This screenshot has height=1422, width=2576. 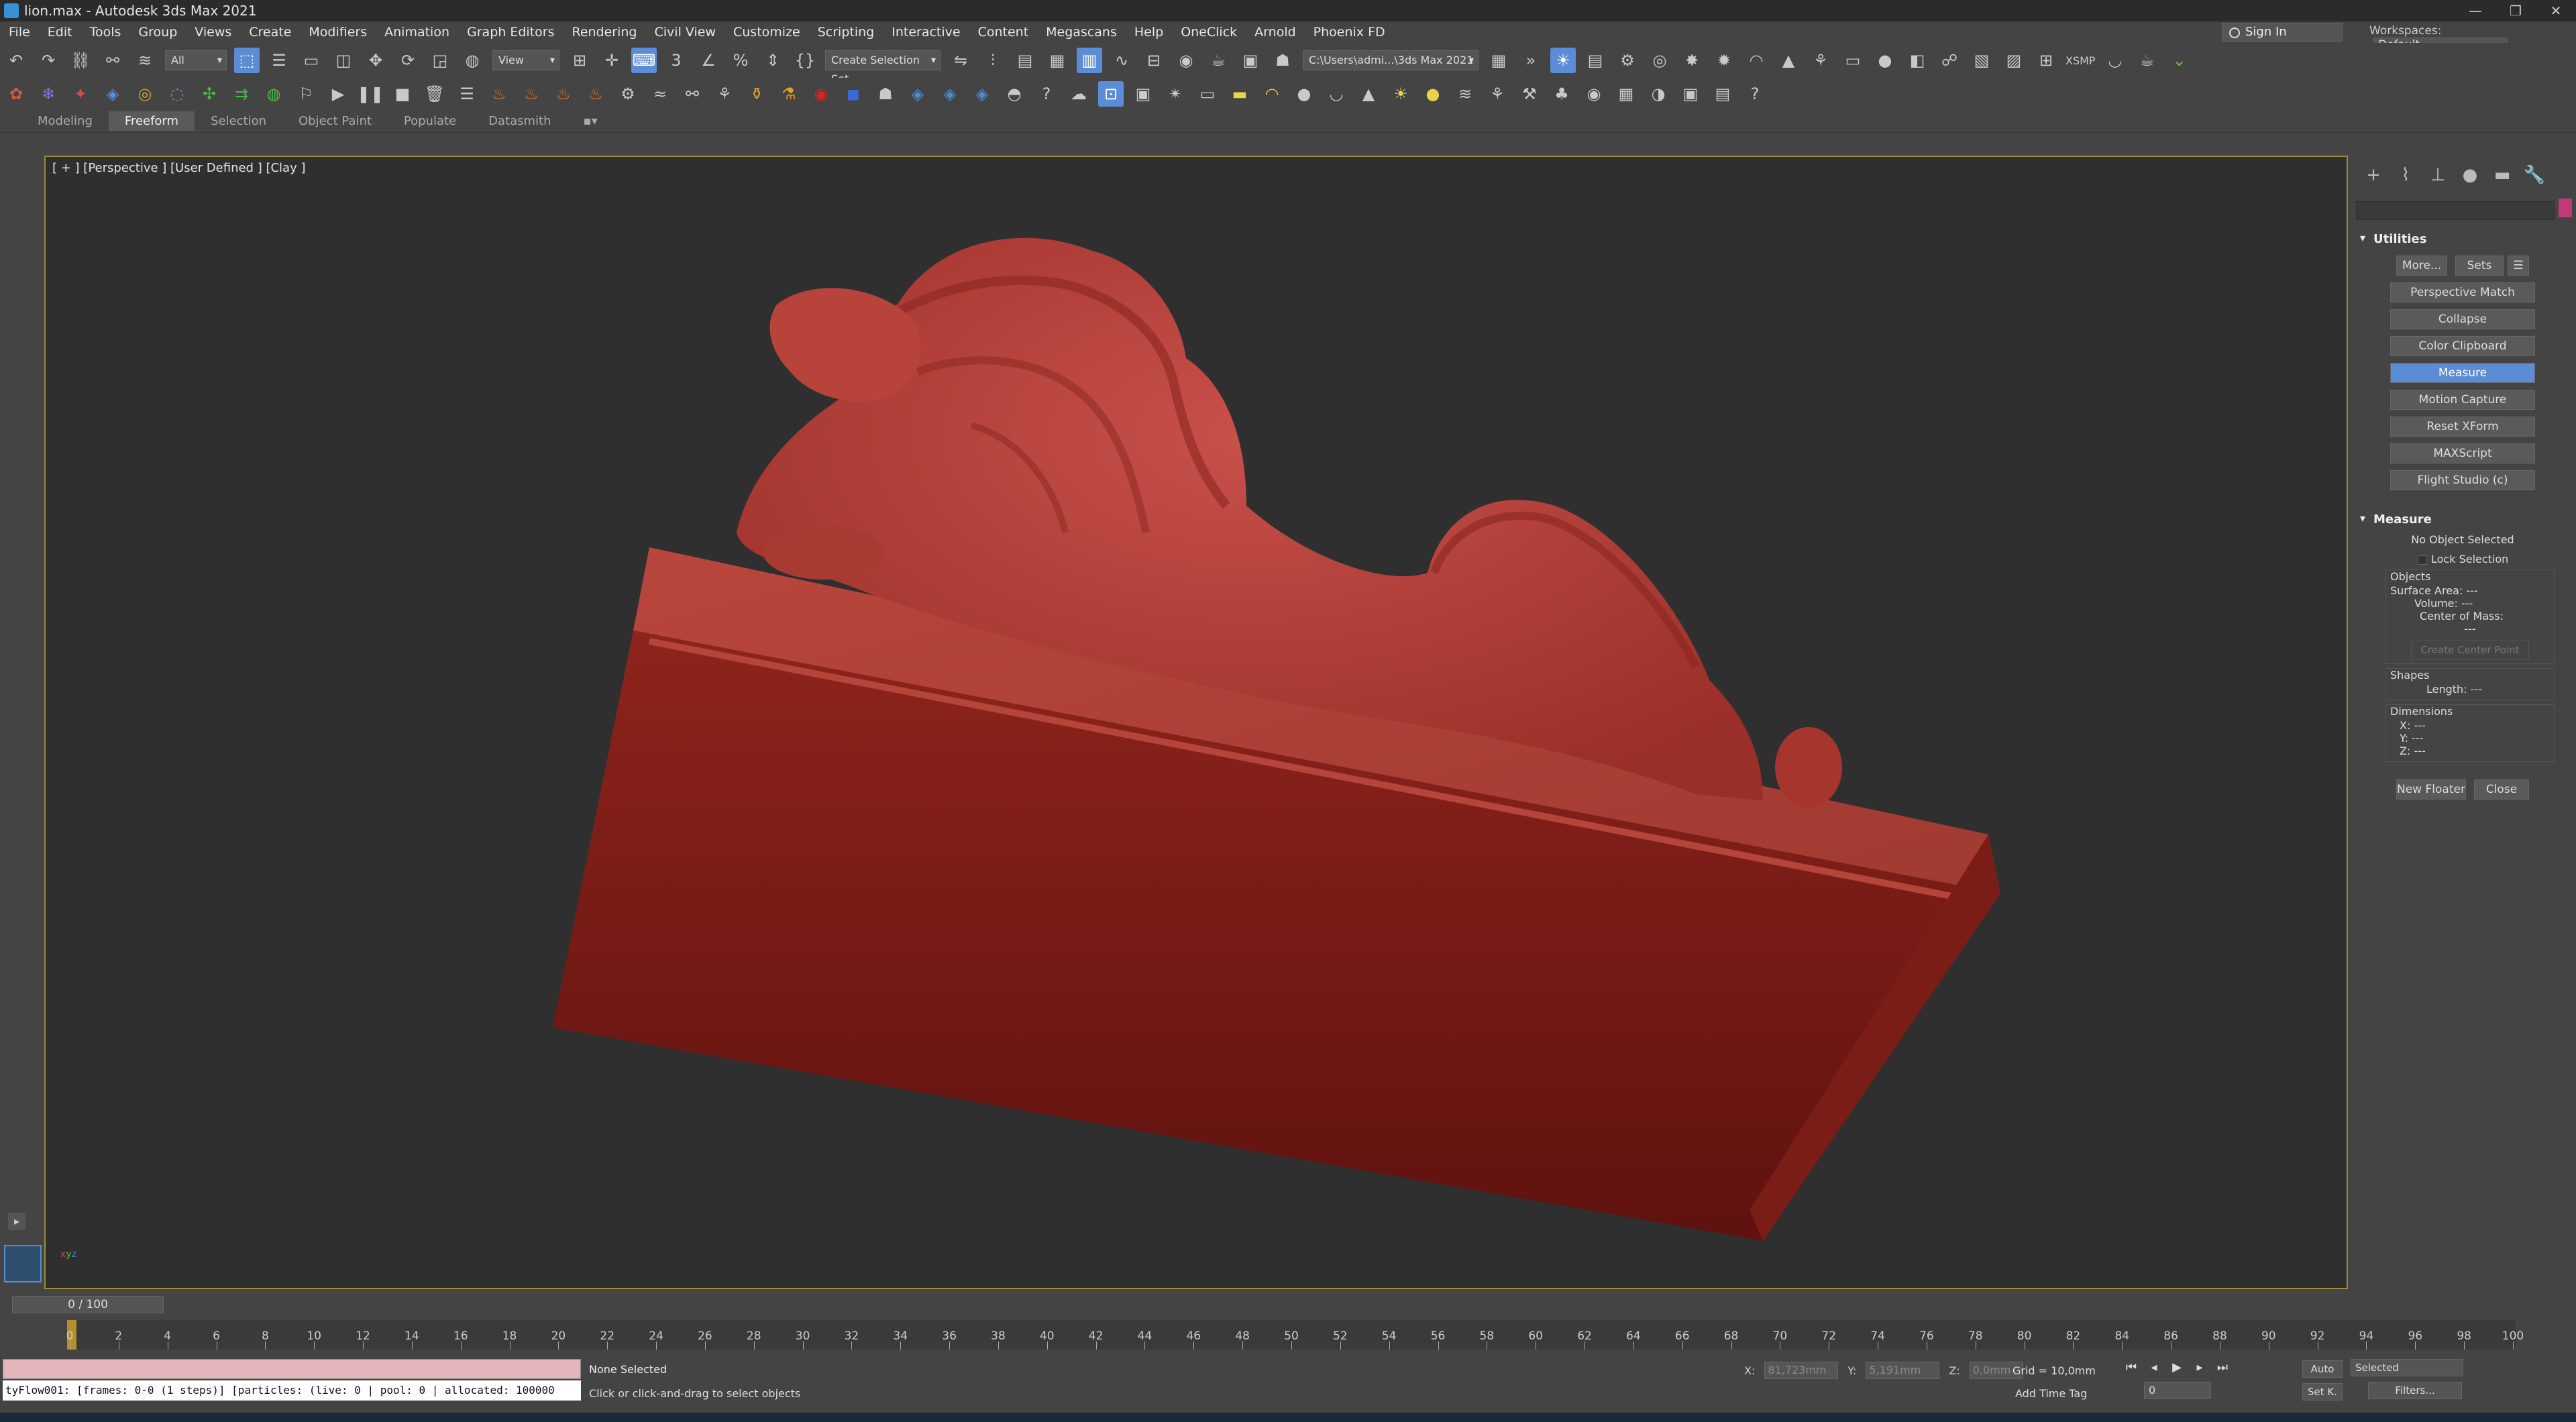 I want to click on manipulate-icon: ✛, so click(x=612, y=61).